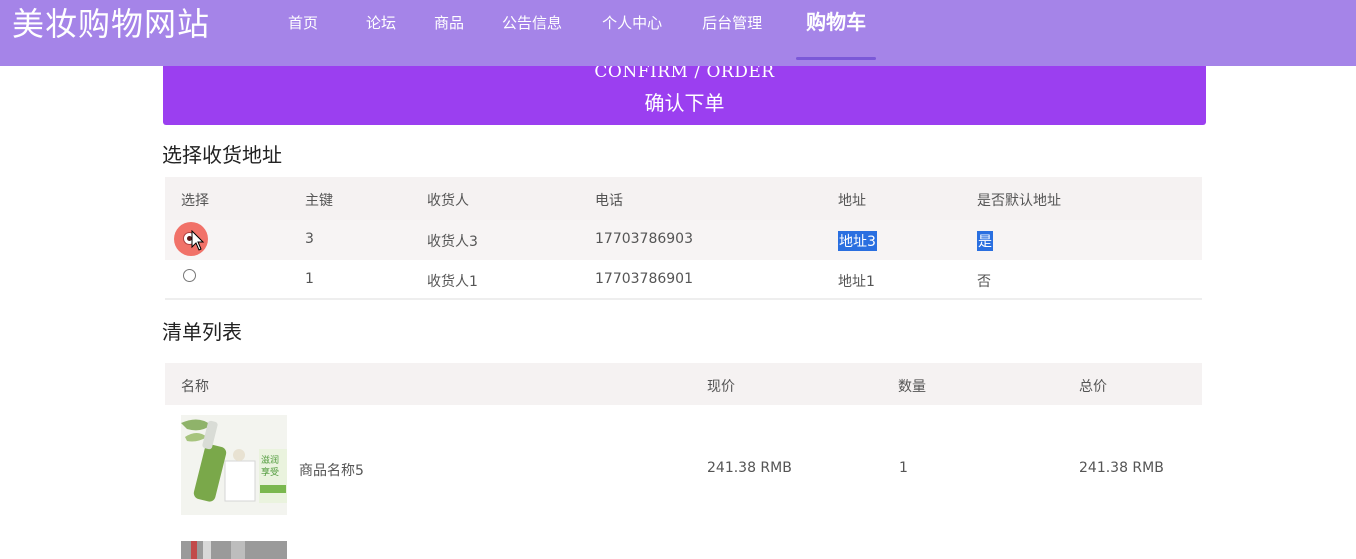 The width and height of the screenshot is (1356, 559). I want to click on top-nav-bar: 美妆购物网站 首页 论坛 商品 公告信息 个人中心 后台管理 购物车, so click(678, 33).